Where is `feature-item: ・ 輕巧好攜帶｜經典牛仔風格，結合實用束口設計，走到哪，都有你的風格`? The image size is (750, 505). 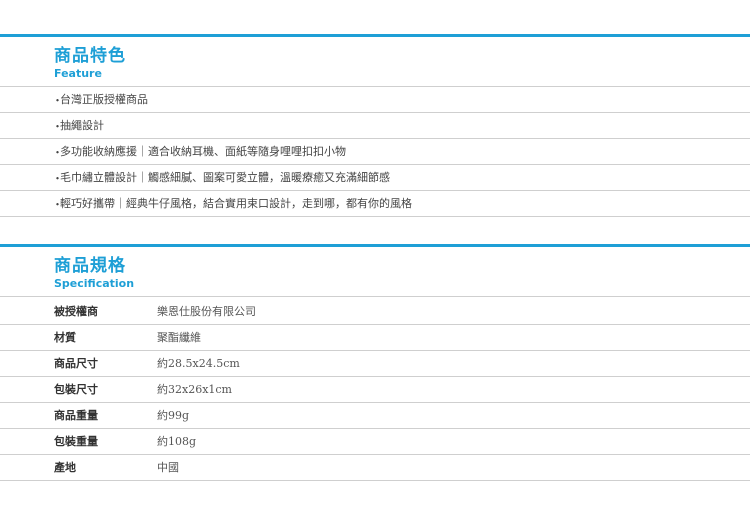
feature-item: ・ 輕巧好攜帶｜經典牛仔風格，結合實用束口設計，走到哪，都有你的風格 is located at coordinates (375, 204).